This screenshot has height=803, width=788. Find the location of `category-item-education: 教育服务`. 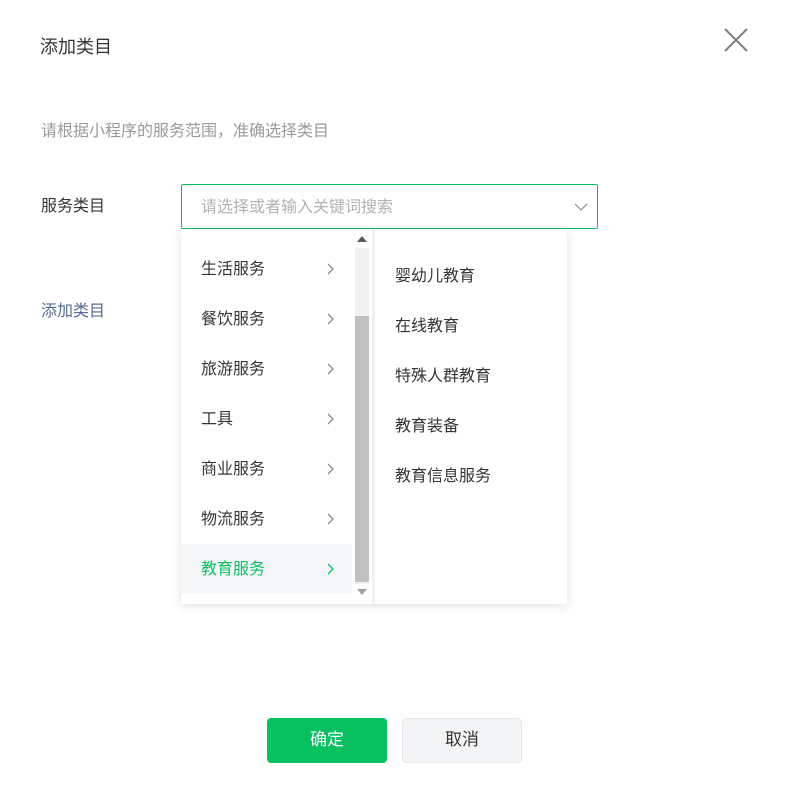

category-item-education: 教育服务 is located at coordinates (266, 569).